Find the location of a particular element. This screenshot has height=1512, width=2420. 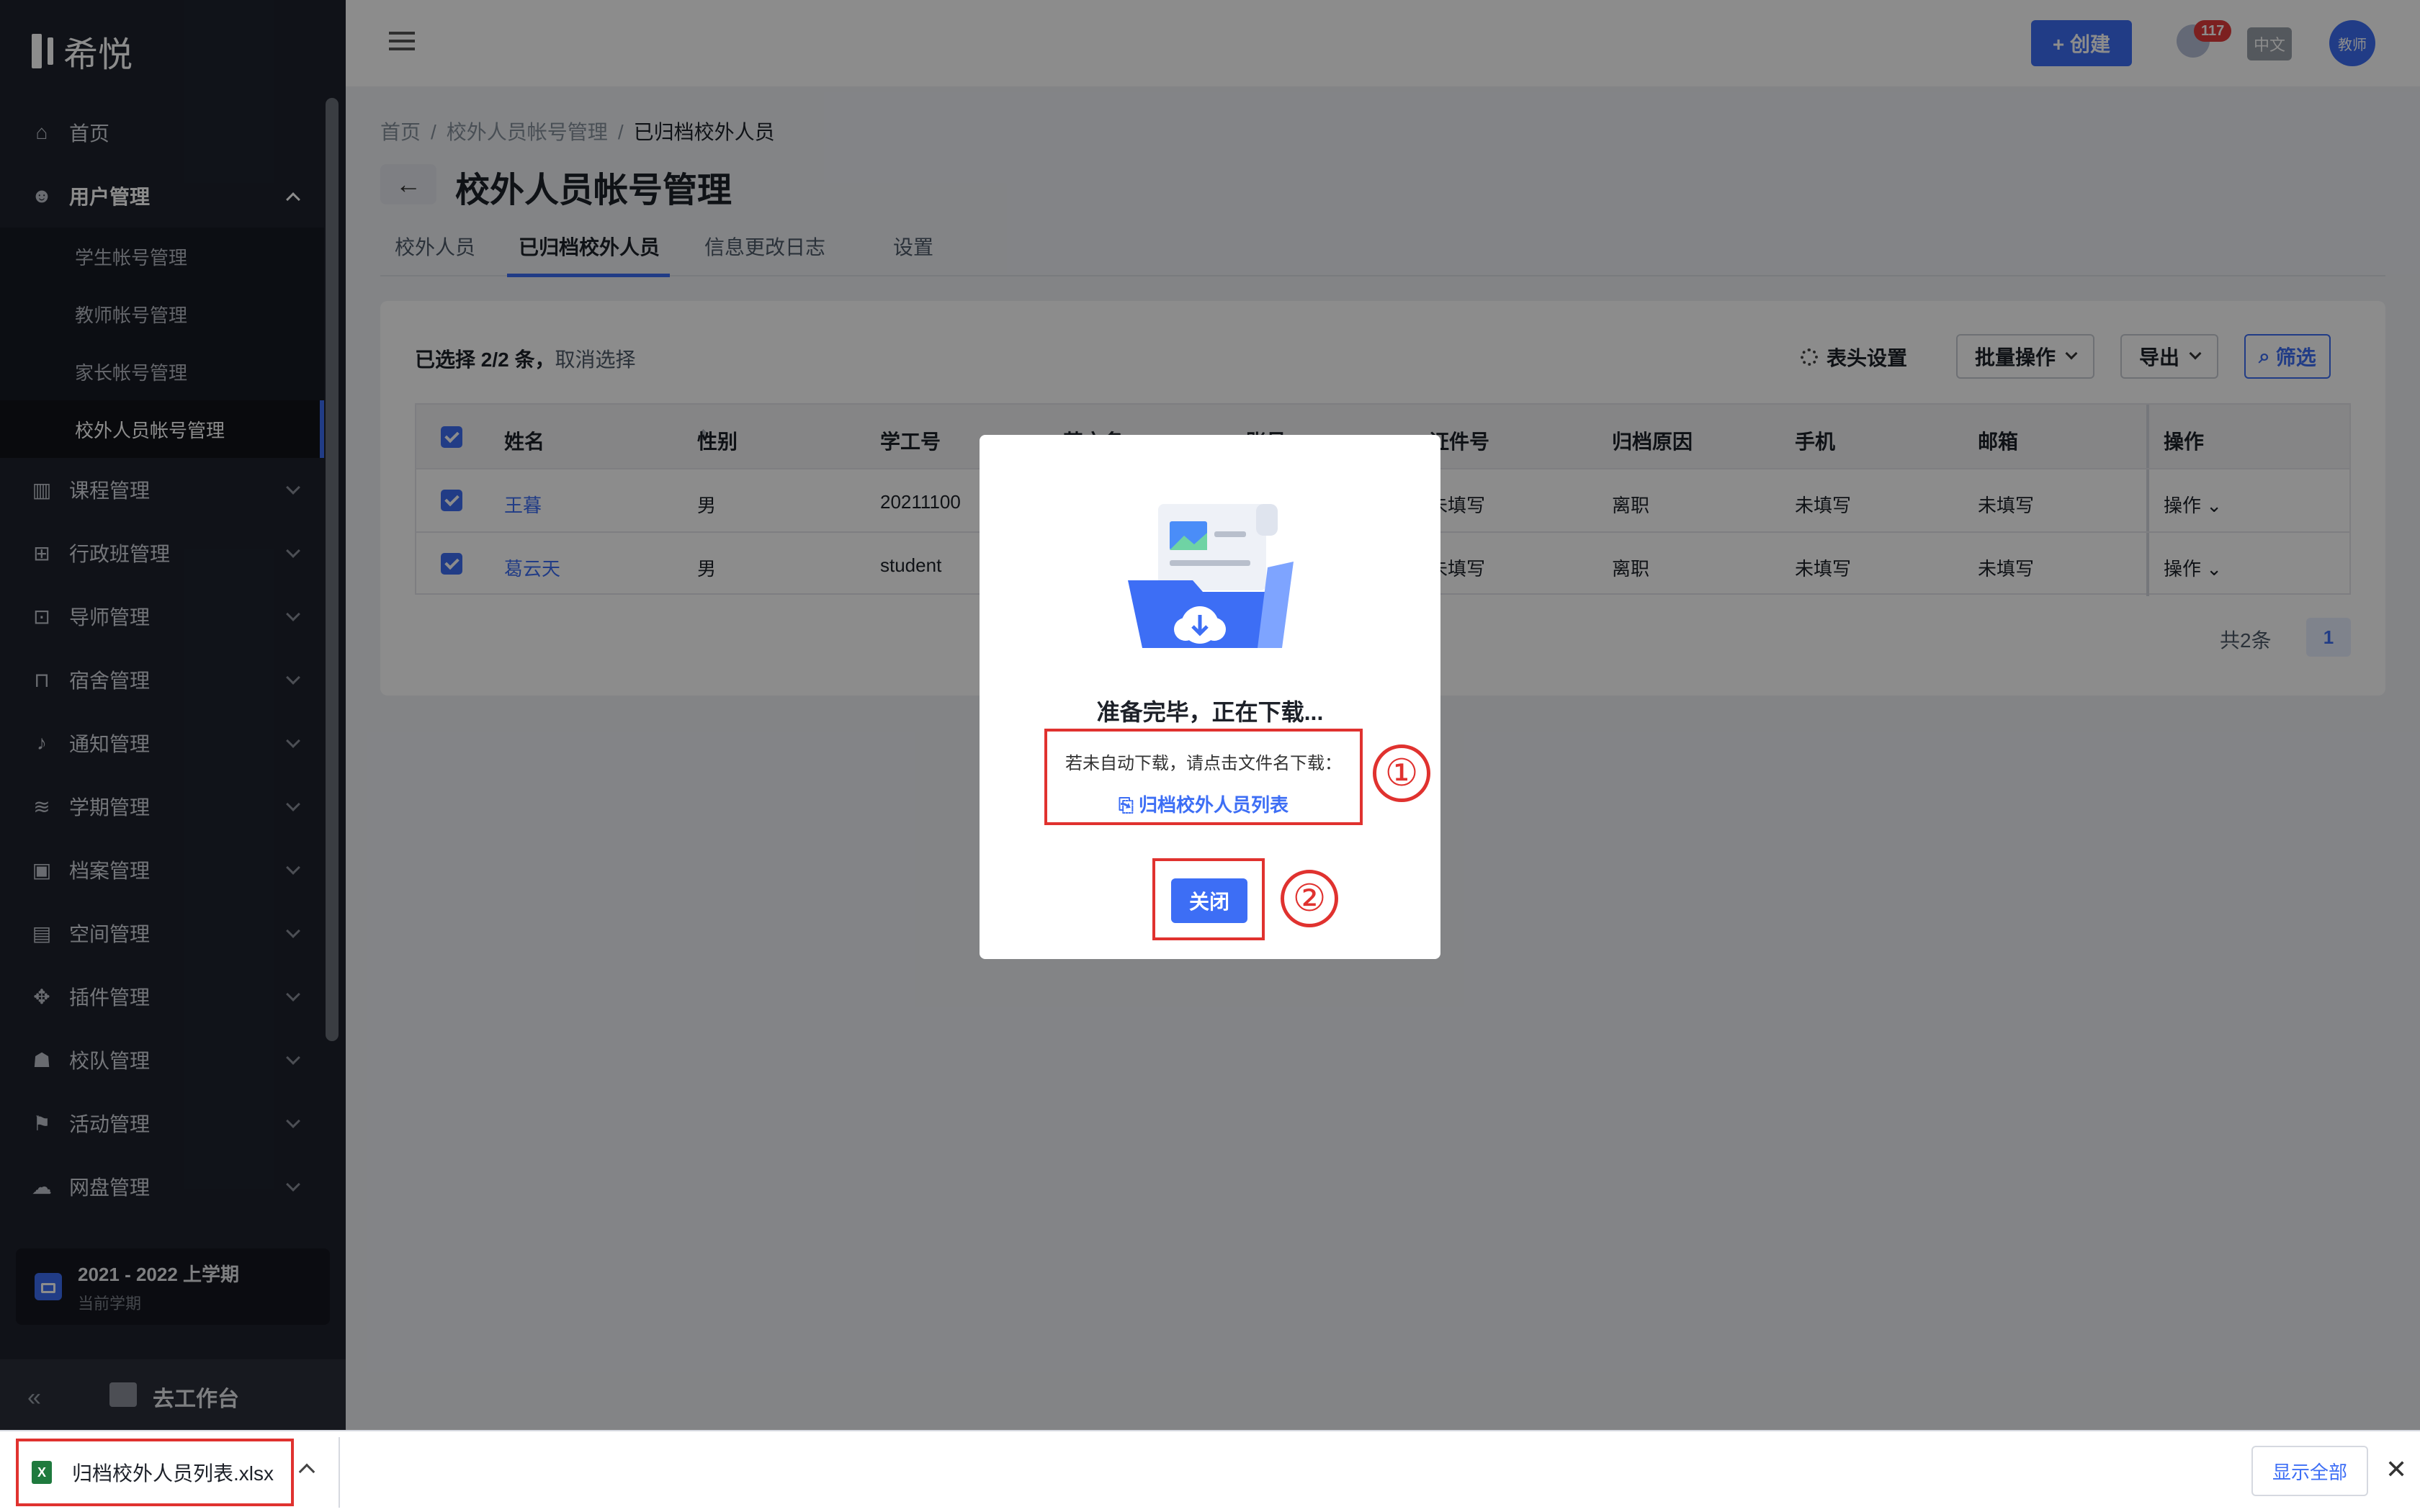

file-download-link: ⎘ 归档校外人员列表 is located at coordinates (1203, 804).